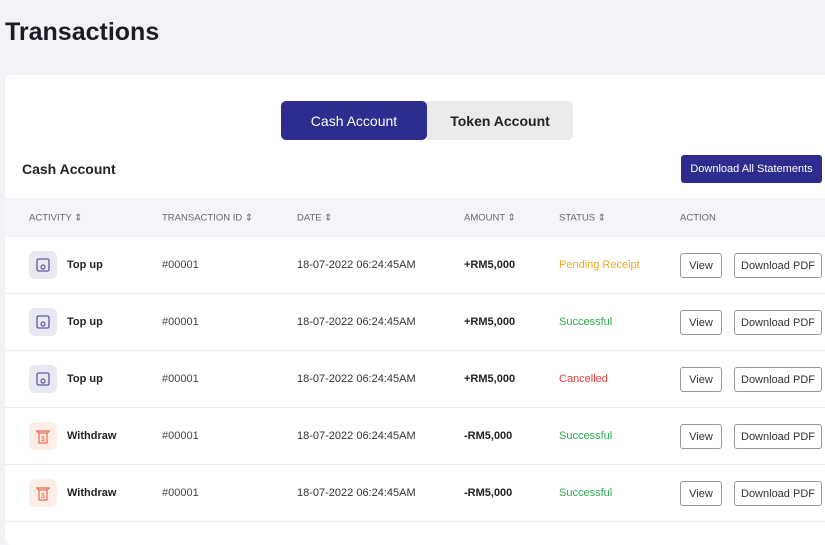  Describe the element at coordinates (55, 217) in the screenshot. I see `header-activity: ACTIVITY ⇕` at that location.